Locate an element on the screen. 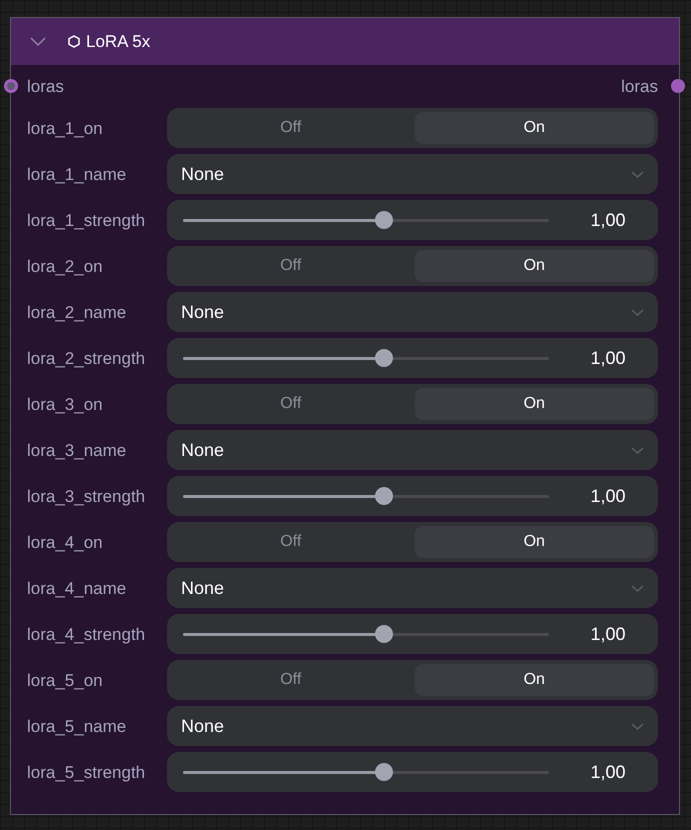 Image resolution: width=691 pixels, height=830 pixels. input-label: loras is located at coordinates (45, 86).